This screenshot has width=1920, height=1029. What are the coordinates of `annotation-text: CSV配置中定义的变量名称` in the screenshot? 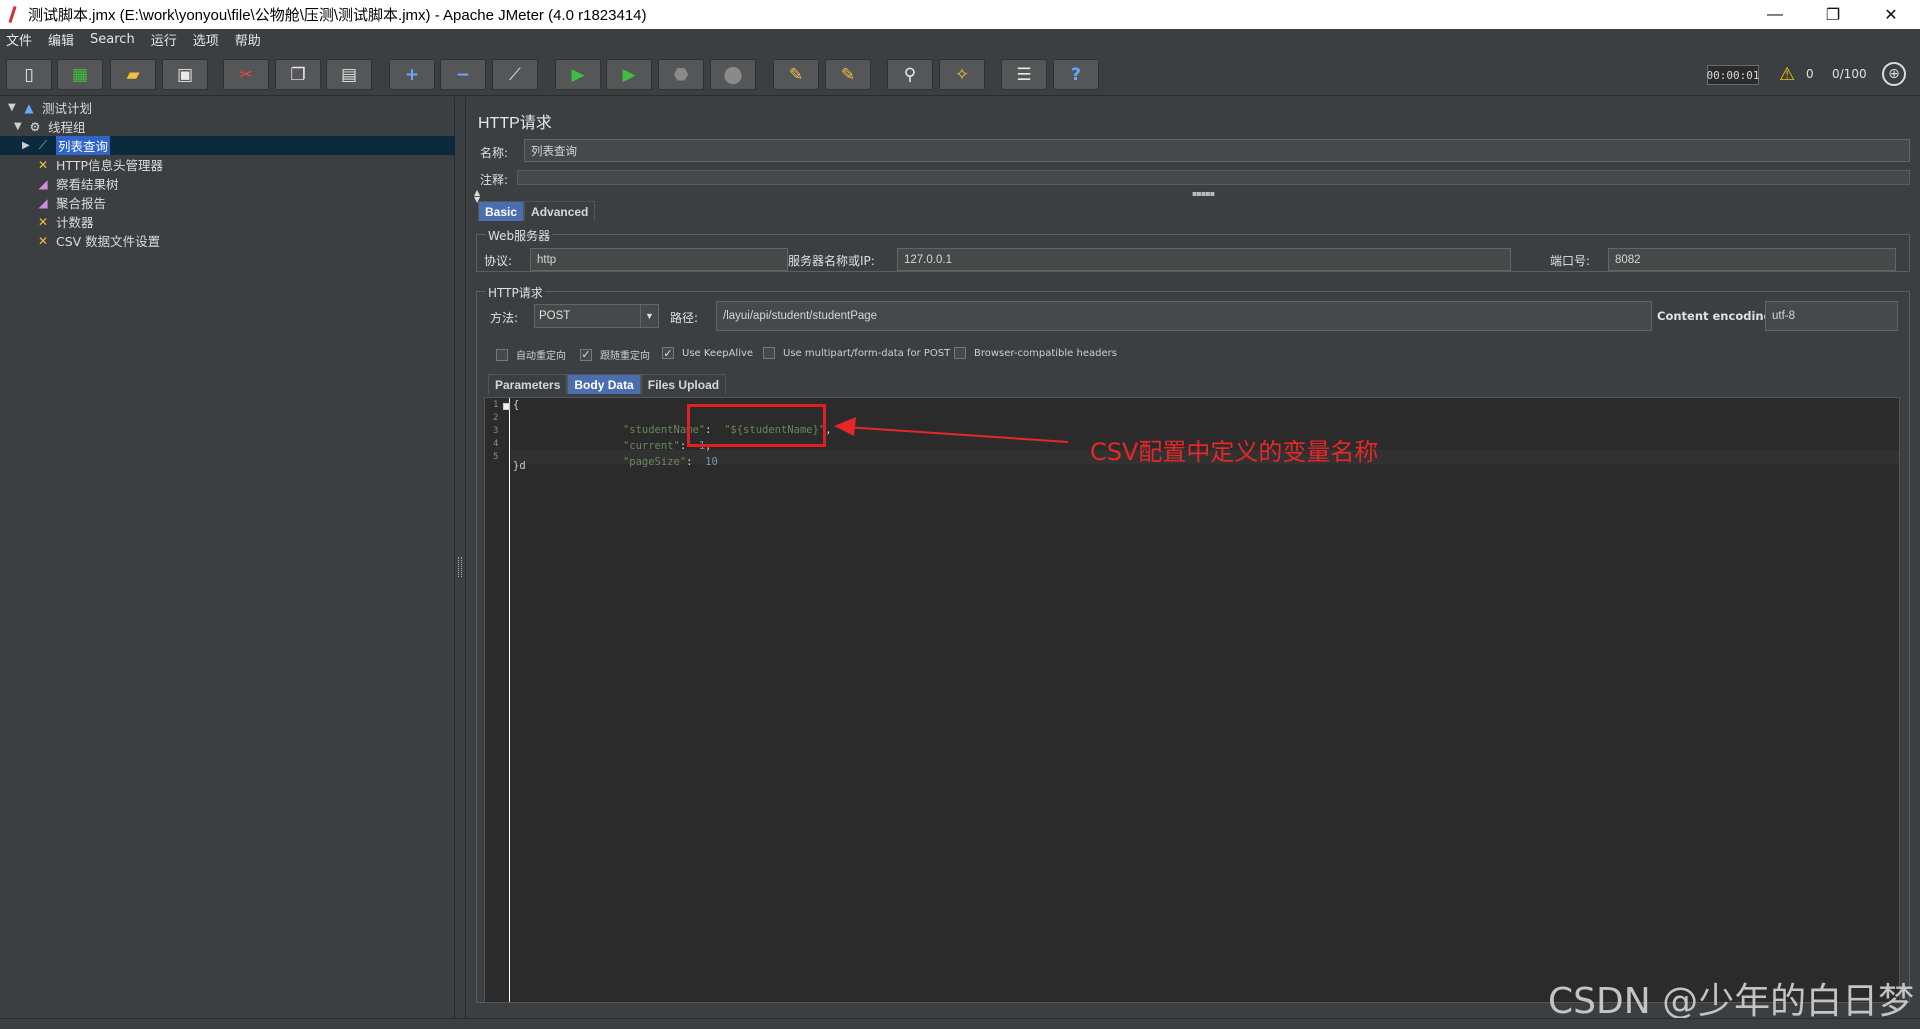 It's located at (1234, 452).